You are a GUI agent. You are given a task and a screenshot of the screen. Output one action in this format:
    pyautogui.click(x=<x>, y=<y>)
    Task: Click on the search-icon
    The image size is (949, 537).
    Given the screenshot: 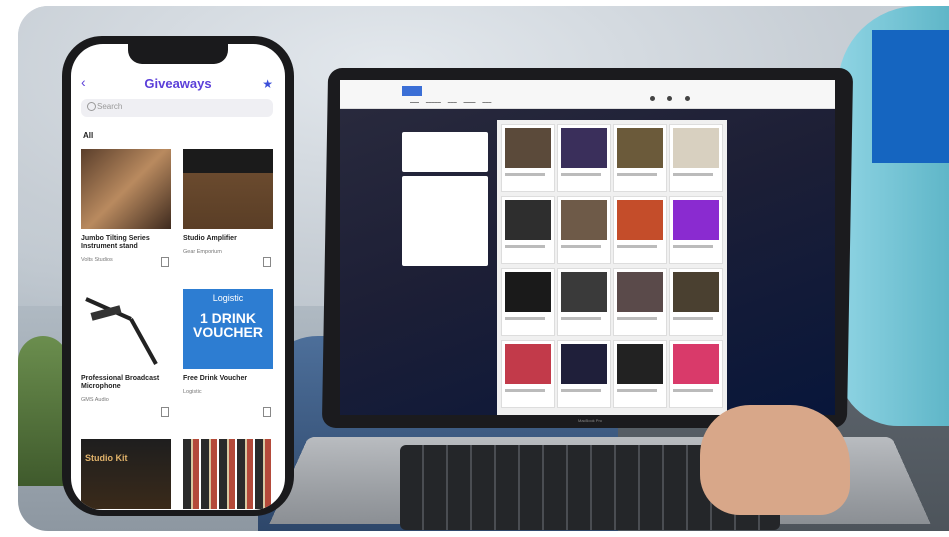 What is the action you would take?
    pyautogui.click(x=91, y=106)
    